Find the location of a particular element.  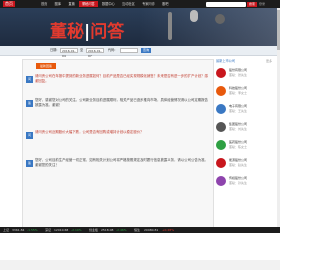

sidebar-item: 医药股份公司 董秘：陈女士 is located at coordinates (246, 145).